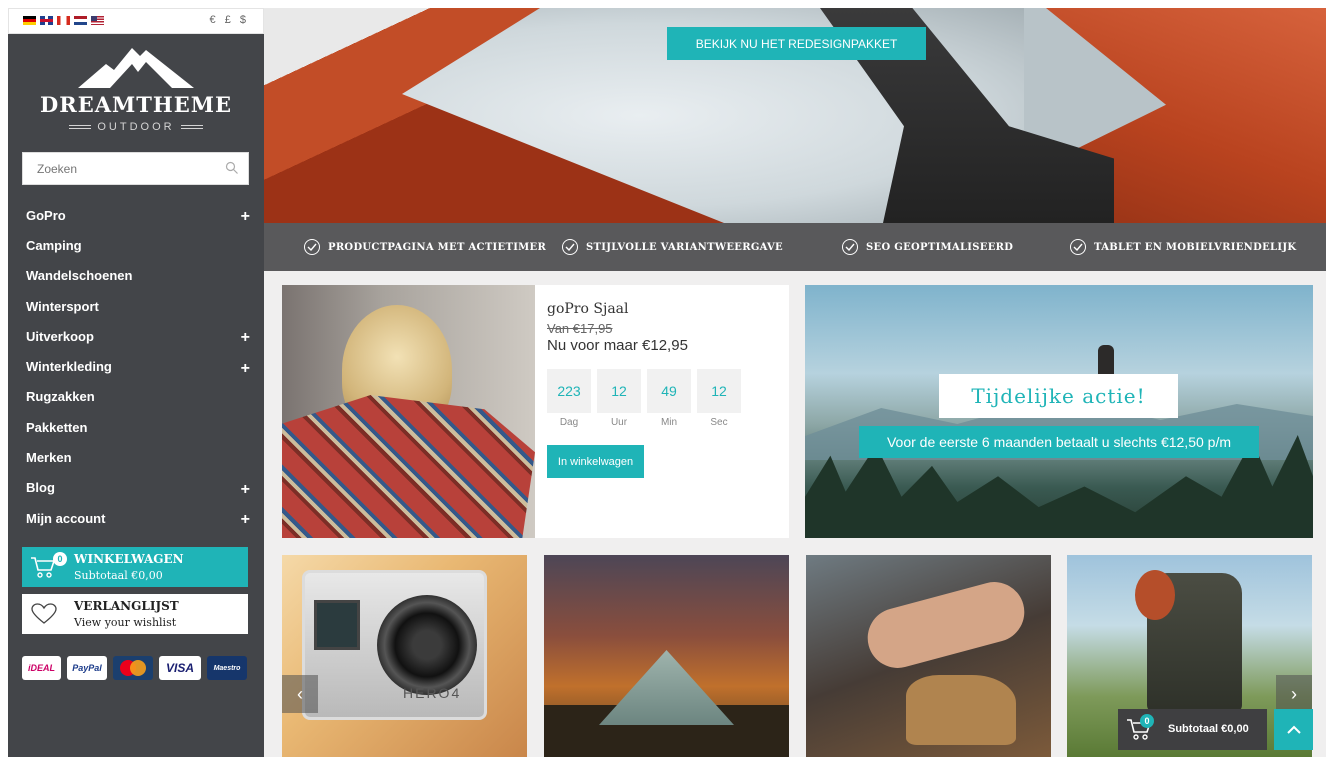 The height and width of the screenshot is (757, 1328). I want to click on timer-value: 12, so click(719, 391).